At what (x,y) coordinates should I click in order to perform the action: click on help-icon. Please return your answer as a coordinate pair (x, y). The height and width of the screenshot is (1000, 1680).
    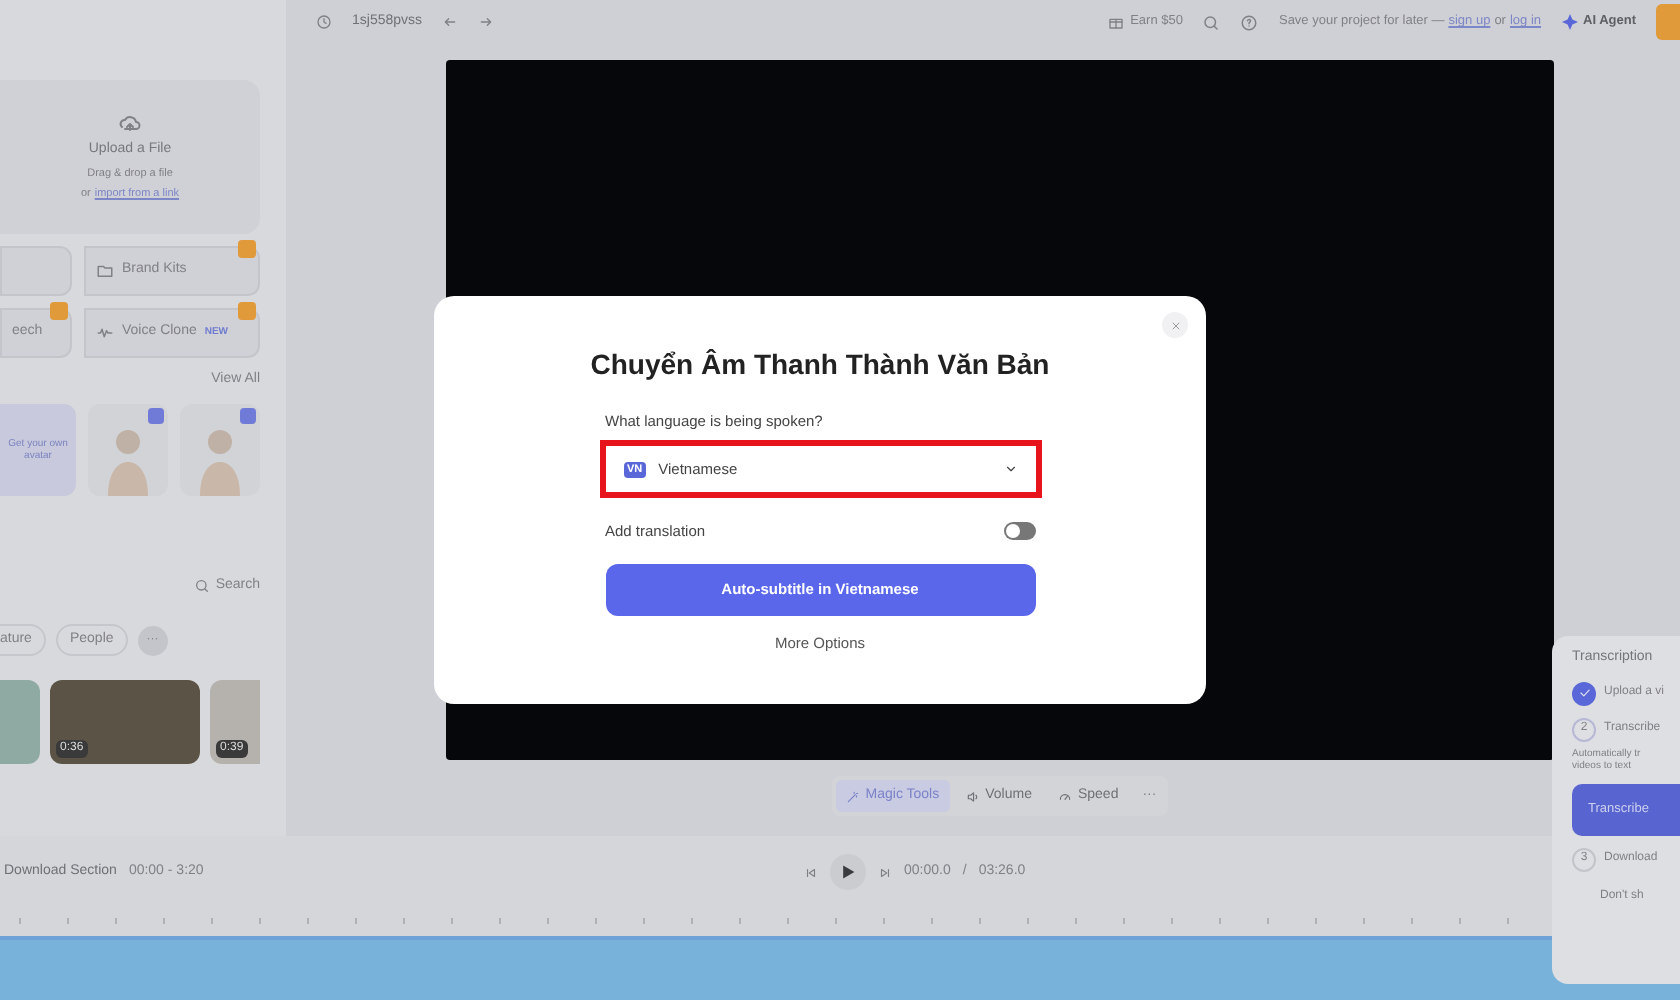
    Looking at the image, I should click on (1249, 22).